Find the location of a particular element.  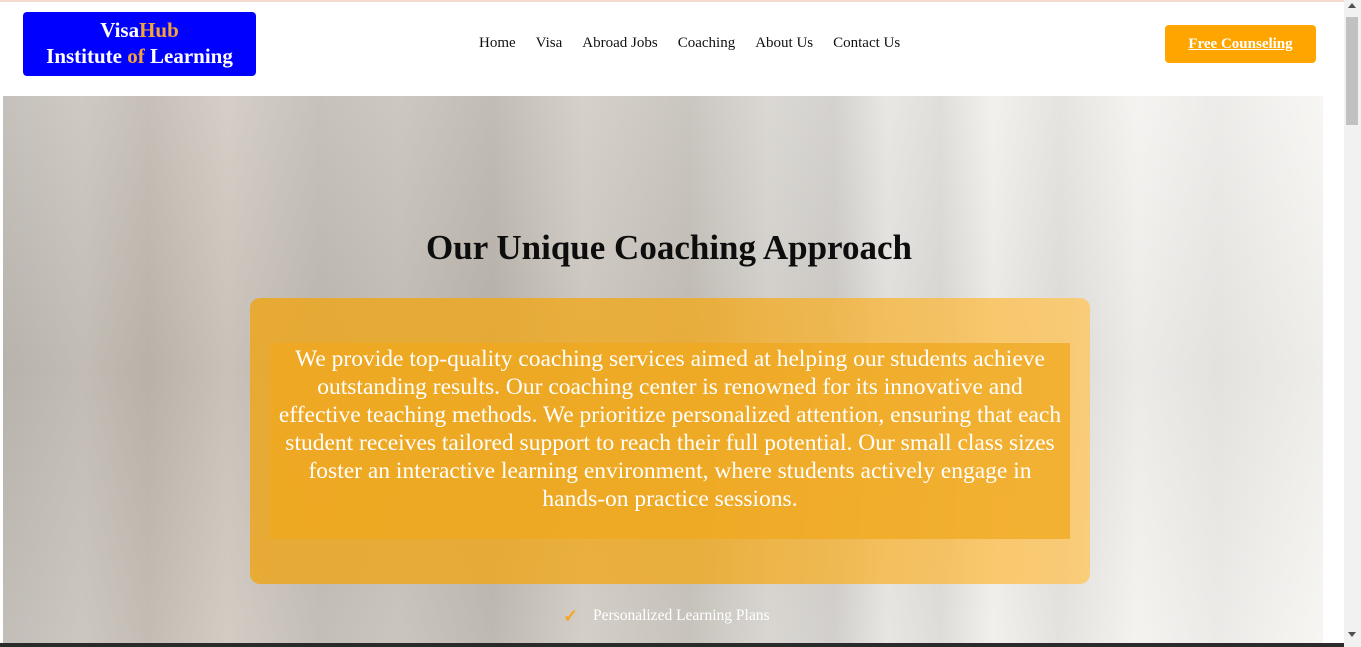

feature-label: Personalized Learning Plans is located at coordinates (681, 615).